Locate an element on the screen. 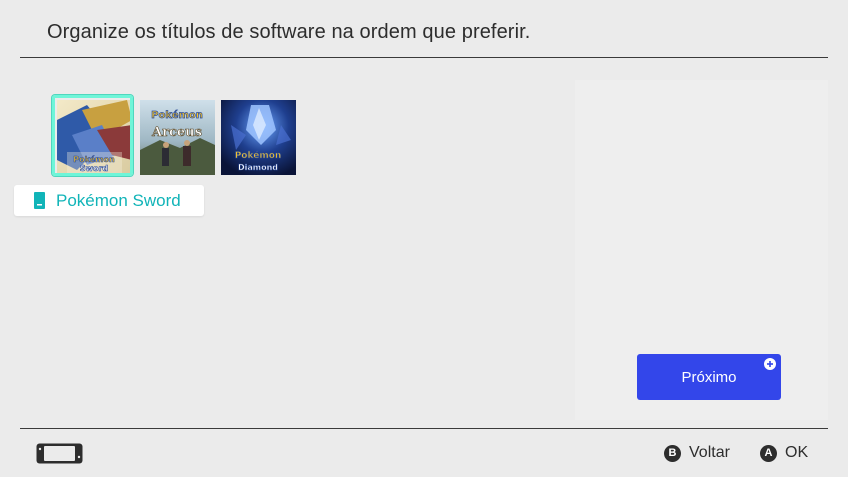 The height and width of the screenshot is (477, 848). sword-cover-art: Pokémon Sword is located at coordinates (94, 137).